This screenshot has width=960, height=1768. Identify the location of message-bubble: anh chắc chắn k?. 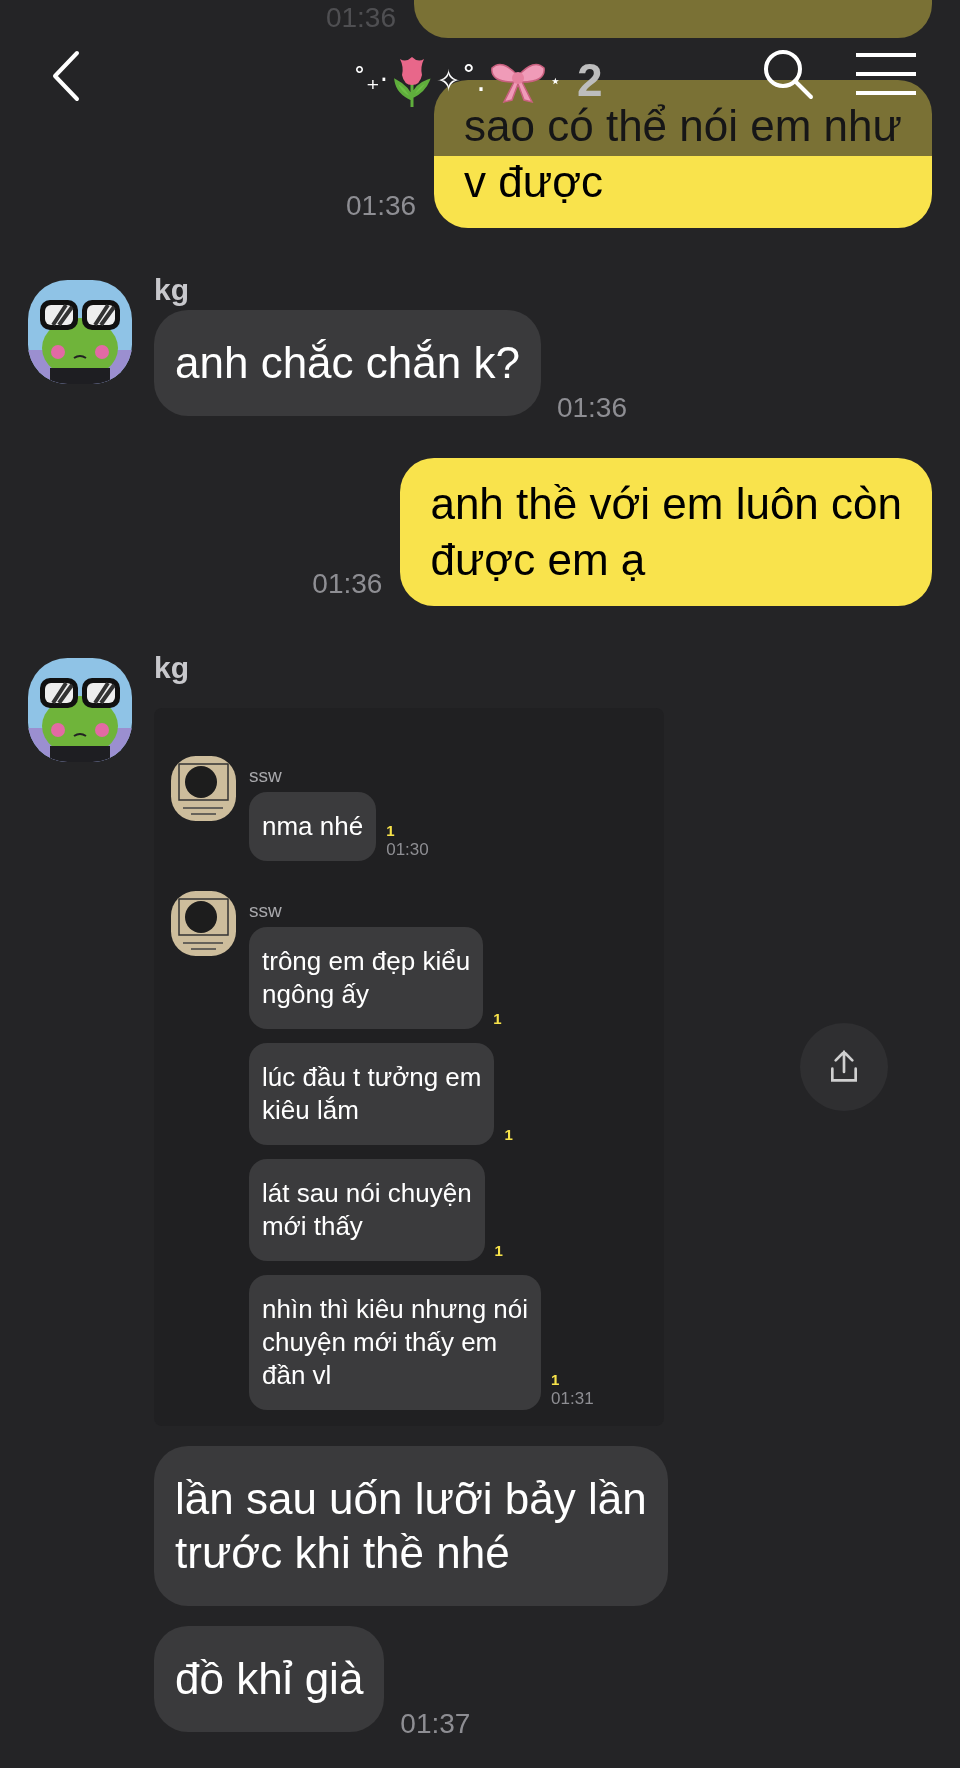
(347, 363).